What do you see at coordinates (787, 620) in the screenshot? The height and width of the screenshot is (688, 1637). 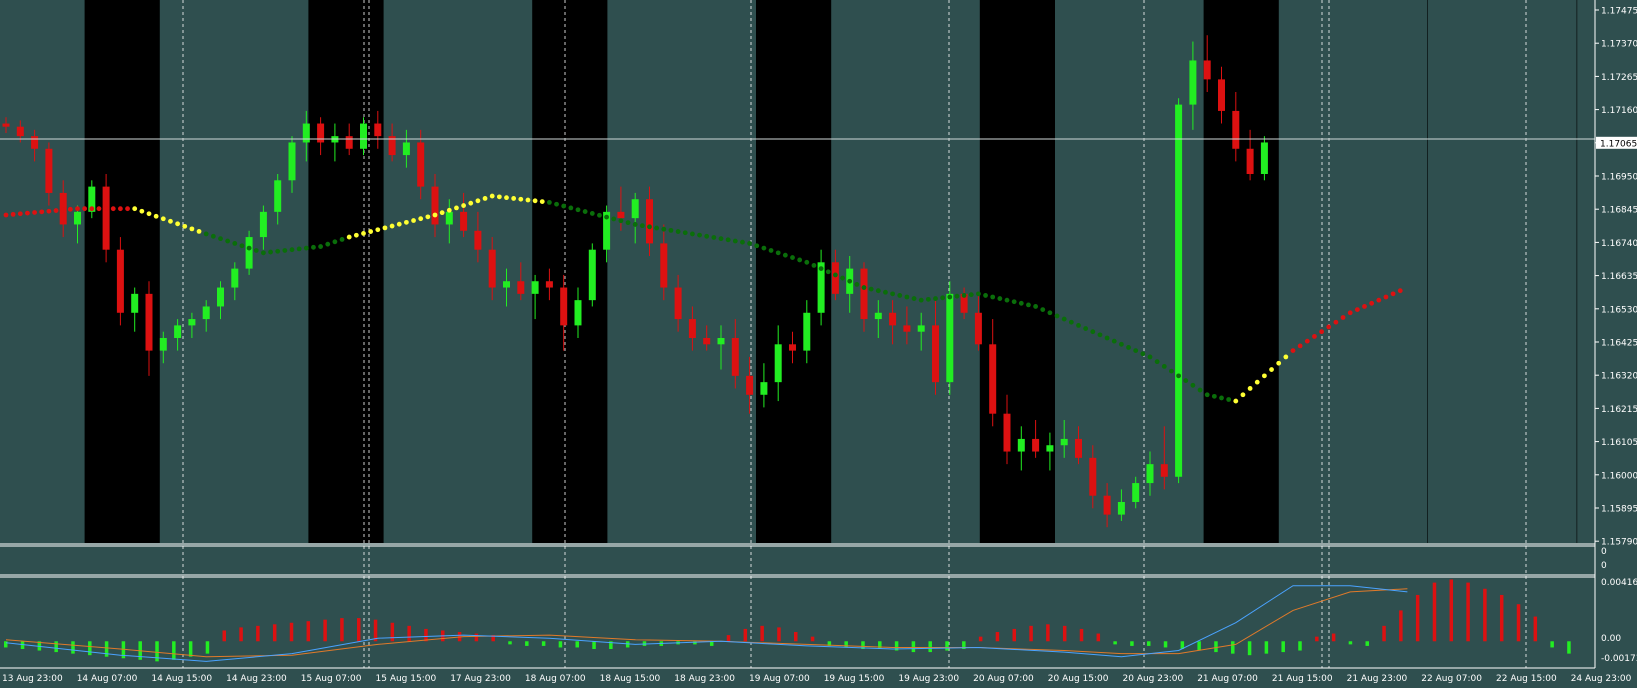 I see `macd-pane` at bounding box center [787, 620].